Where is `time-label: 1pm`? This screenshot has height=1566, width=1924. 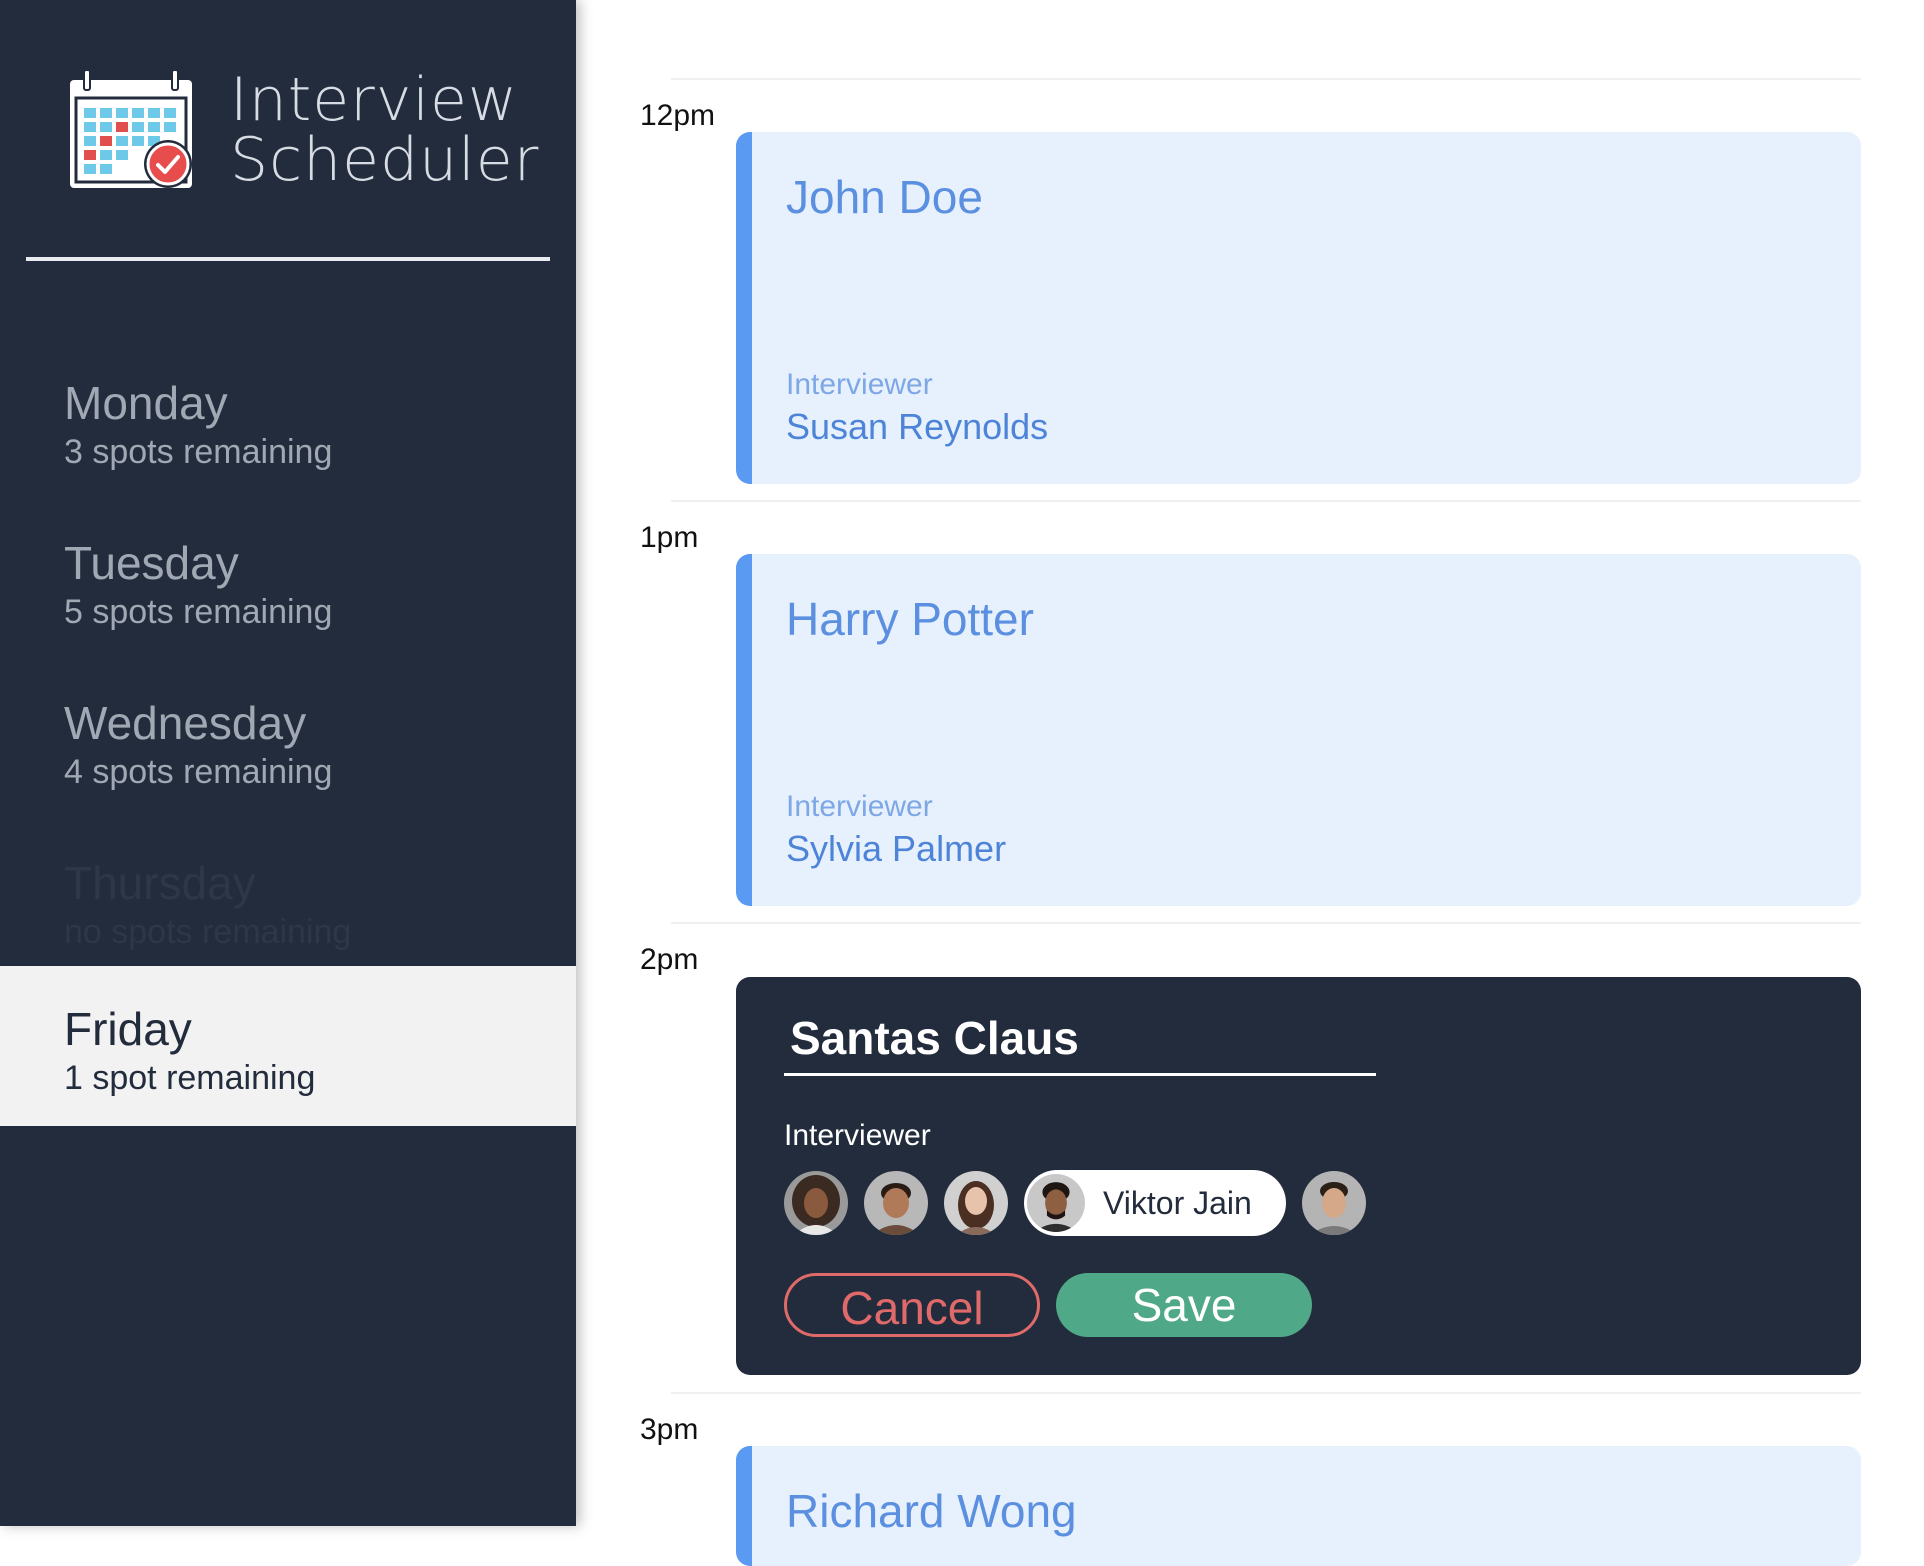 time-label: 1pm is located at coordinates (669, 537).